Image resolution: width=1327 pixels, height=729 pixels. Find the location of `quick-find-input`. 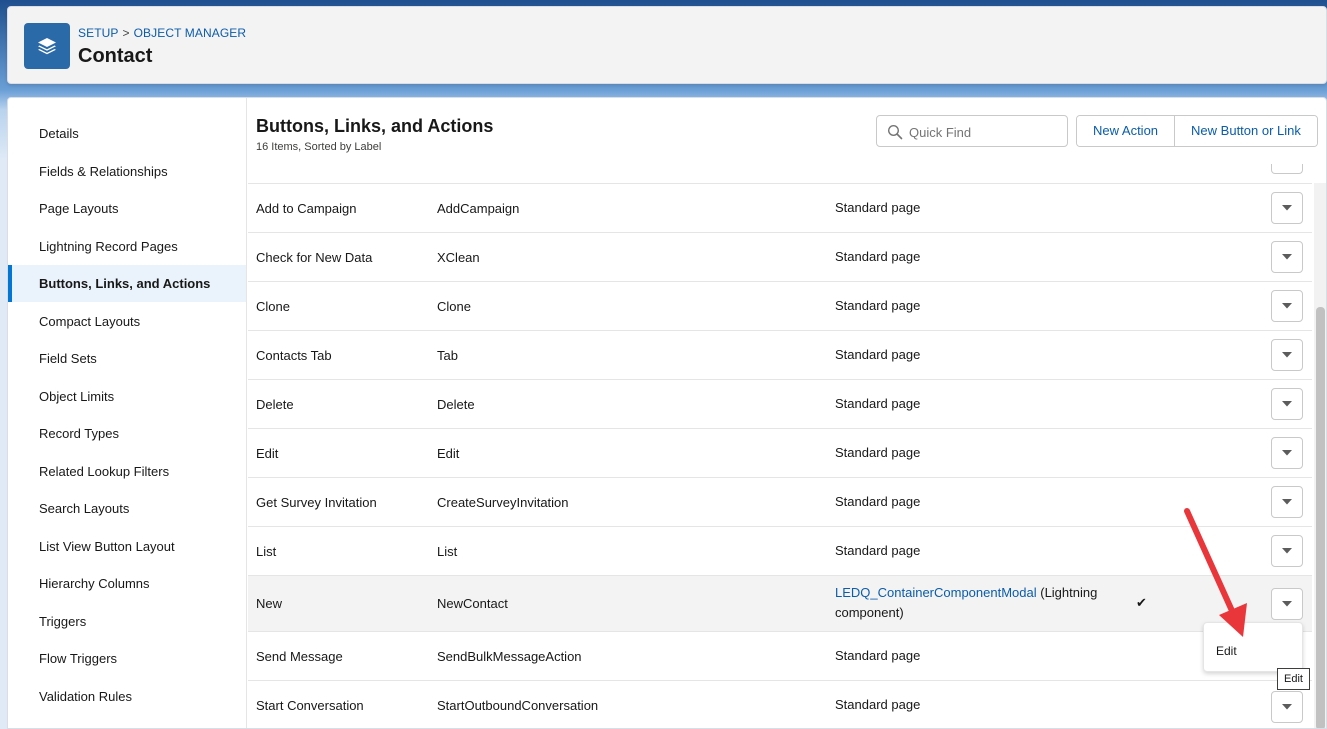

quick-find-input is located at coordinates (984, 132).